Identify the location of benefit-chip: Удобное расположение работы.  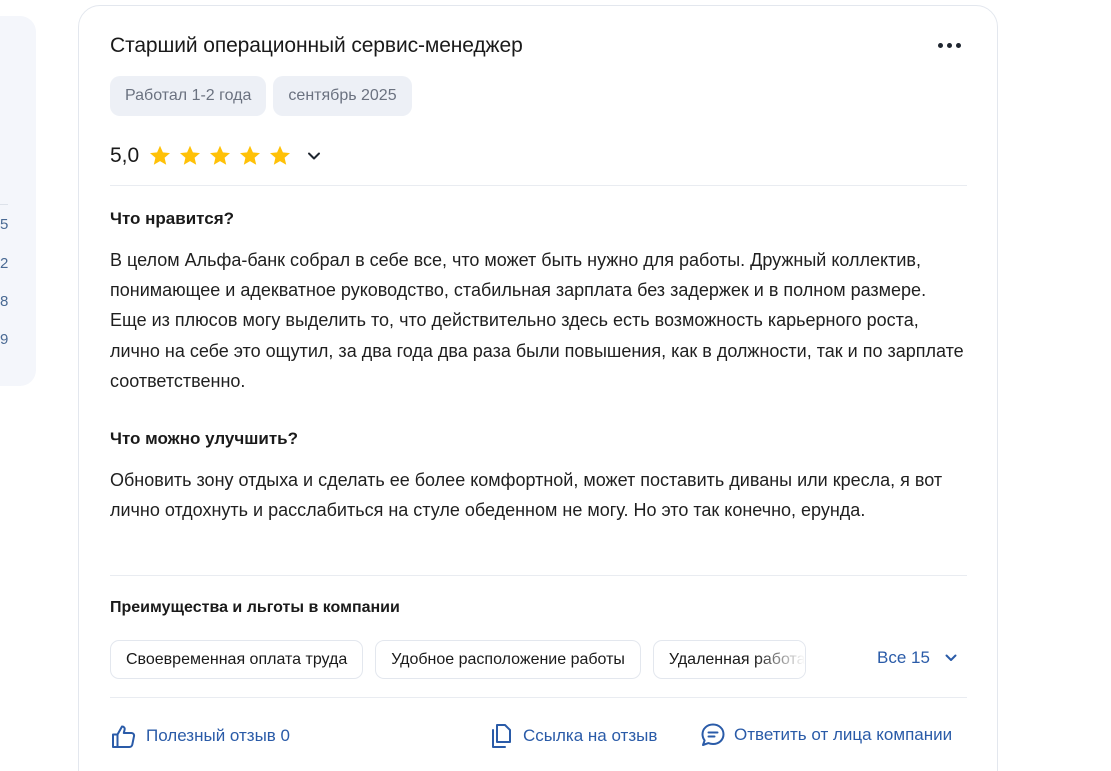
(508, 659).